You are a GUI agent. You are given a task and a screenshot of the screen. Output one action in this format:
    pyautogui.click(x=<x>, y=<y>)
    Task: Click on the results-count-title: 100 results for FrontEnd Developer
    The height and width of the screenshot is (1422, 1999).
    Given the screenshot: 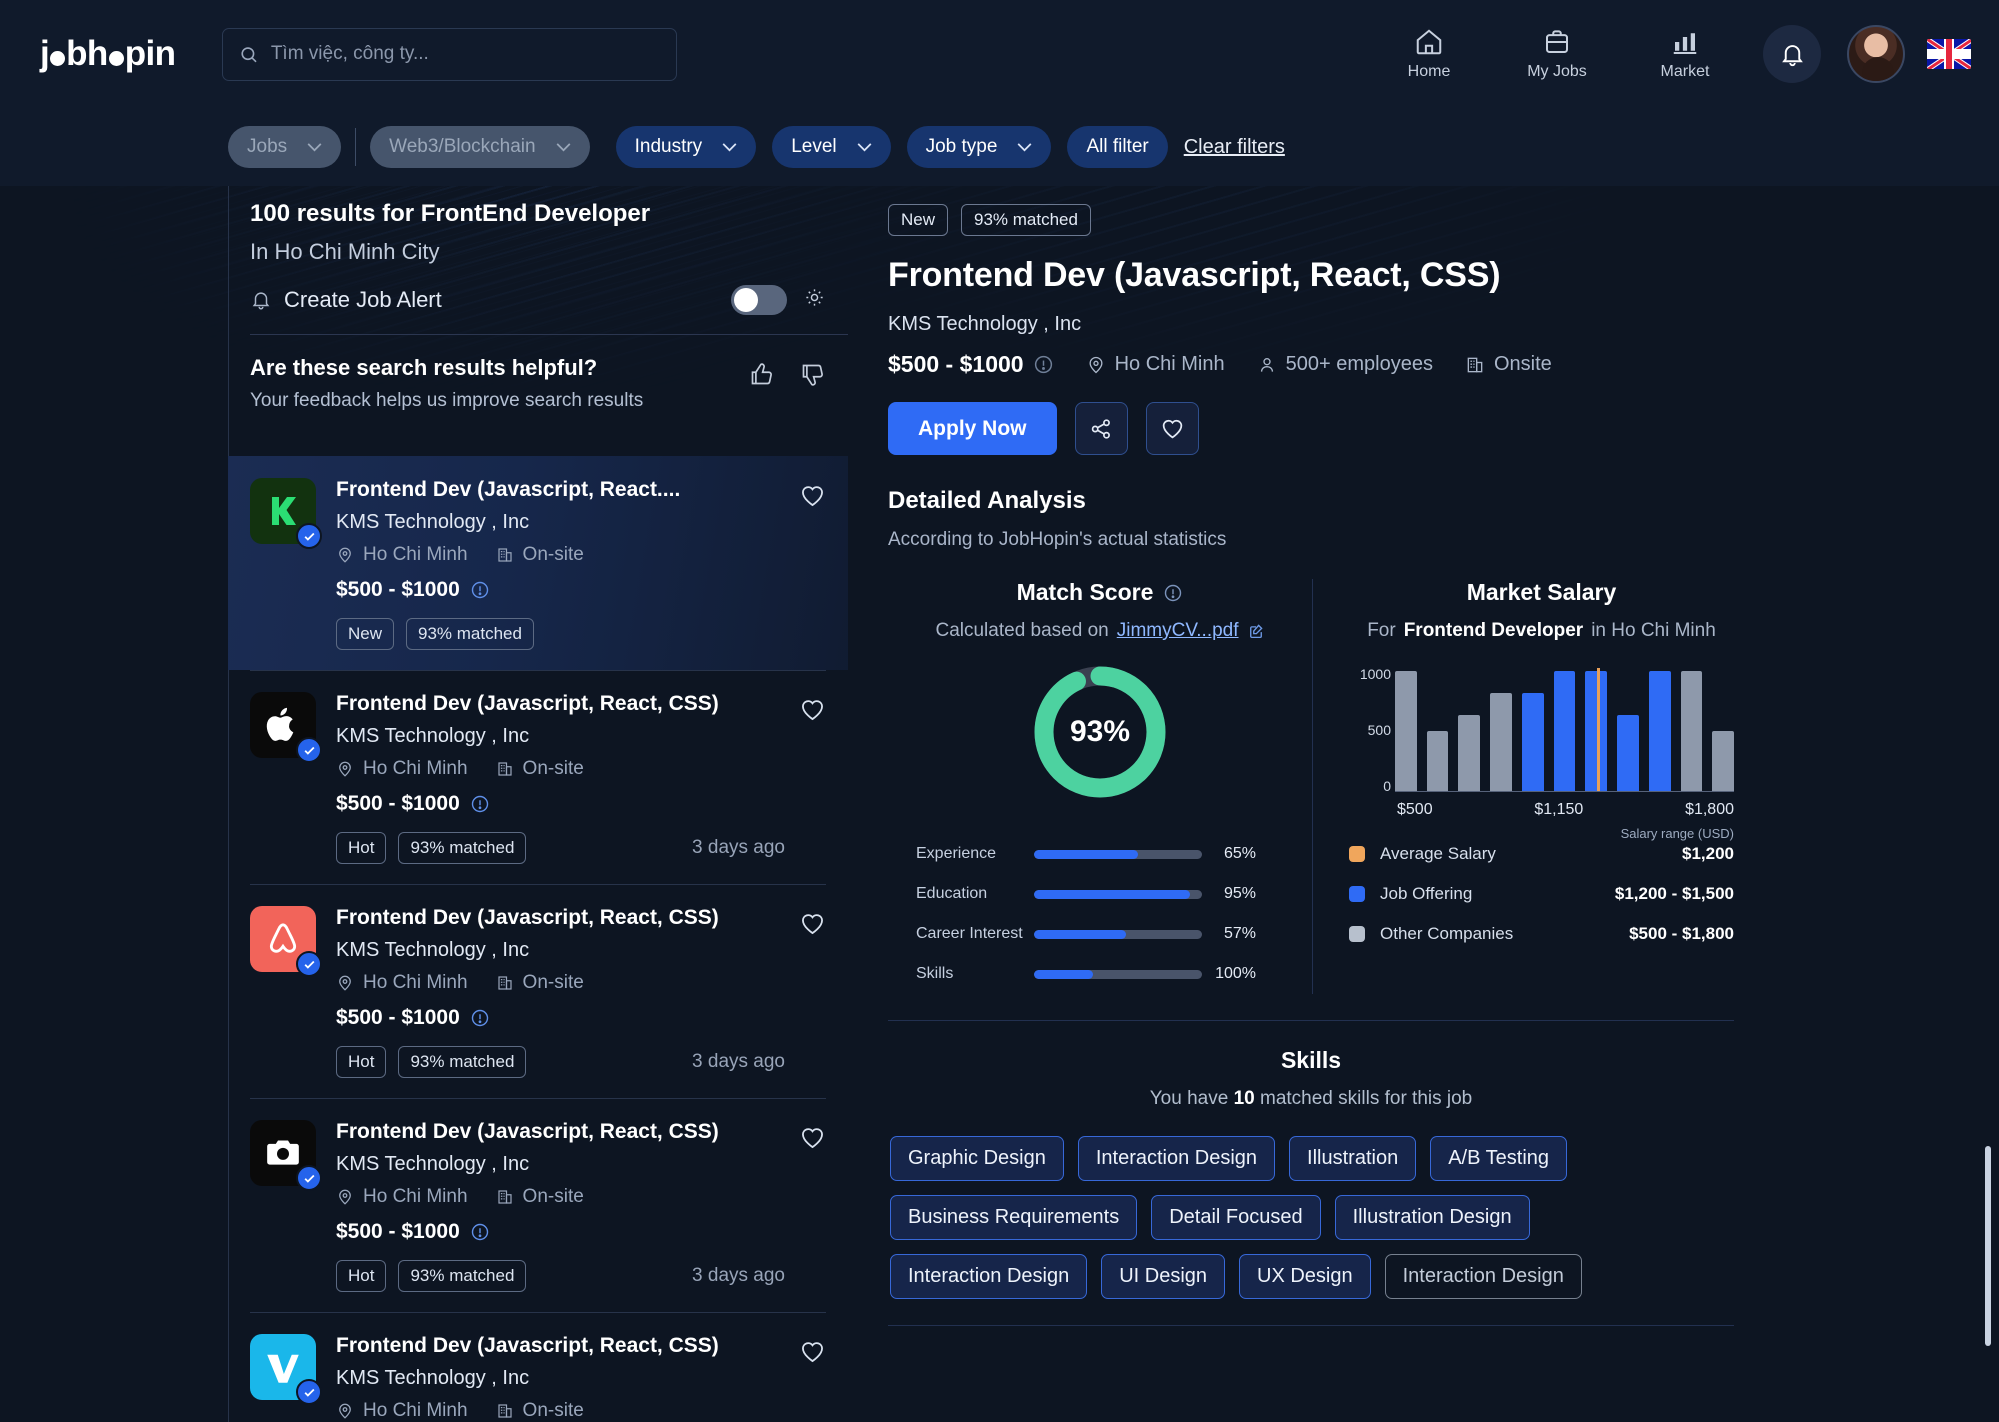 What is the action you would take?
    pyautogui.click(x=450, y=213)
    